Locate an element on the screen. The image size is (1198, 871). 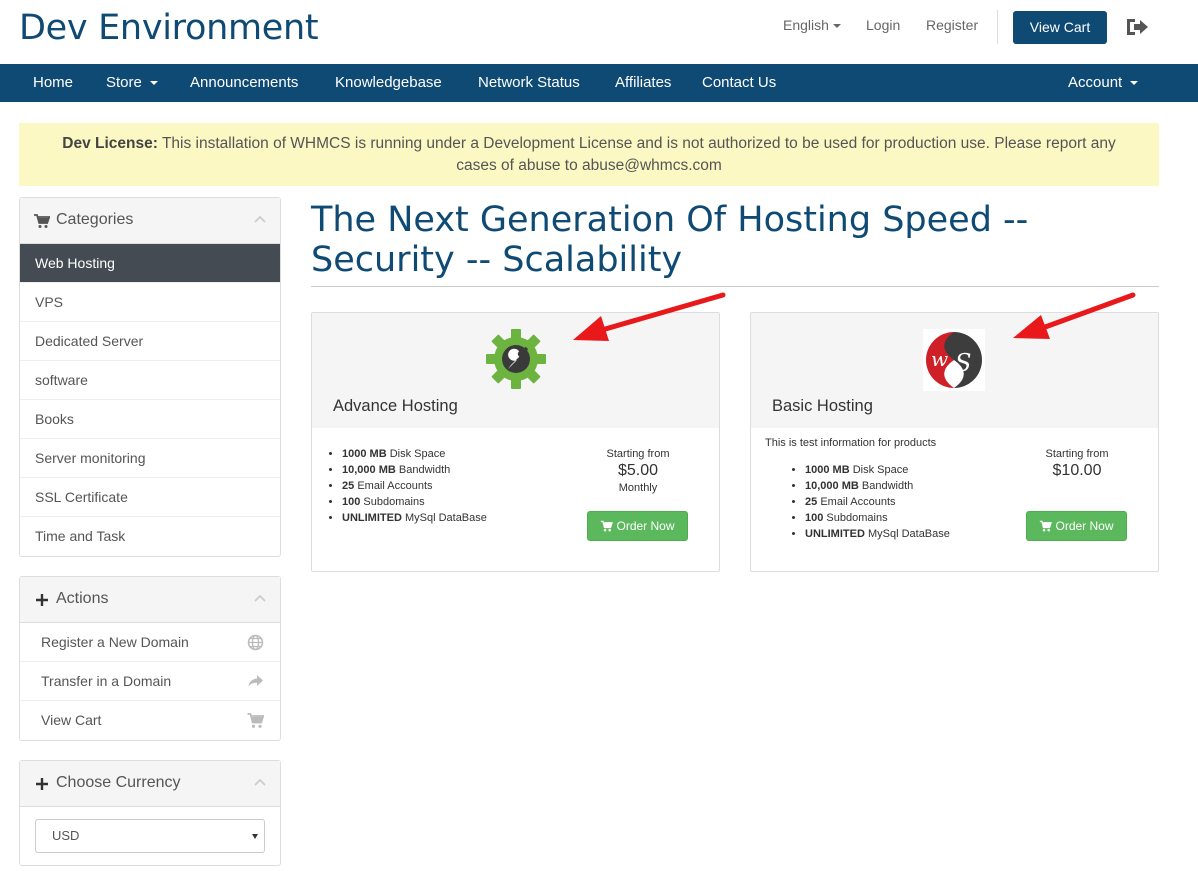
category-item-books: Books is located at coordinates (150, 419).